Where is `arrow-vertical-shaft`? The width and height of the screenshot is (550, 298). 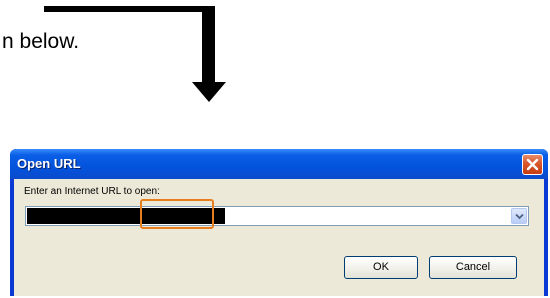 arrow-vertical-shaft is located at coordinates (208, 46).